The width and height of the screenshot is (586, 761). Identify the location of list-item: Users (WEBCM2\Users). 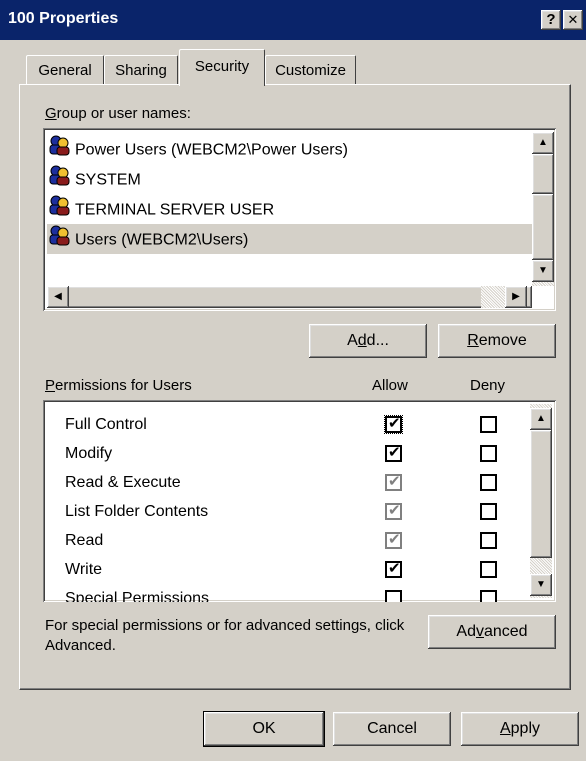
(289, 239).